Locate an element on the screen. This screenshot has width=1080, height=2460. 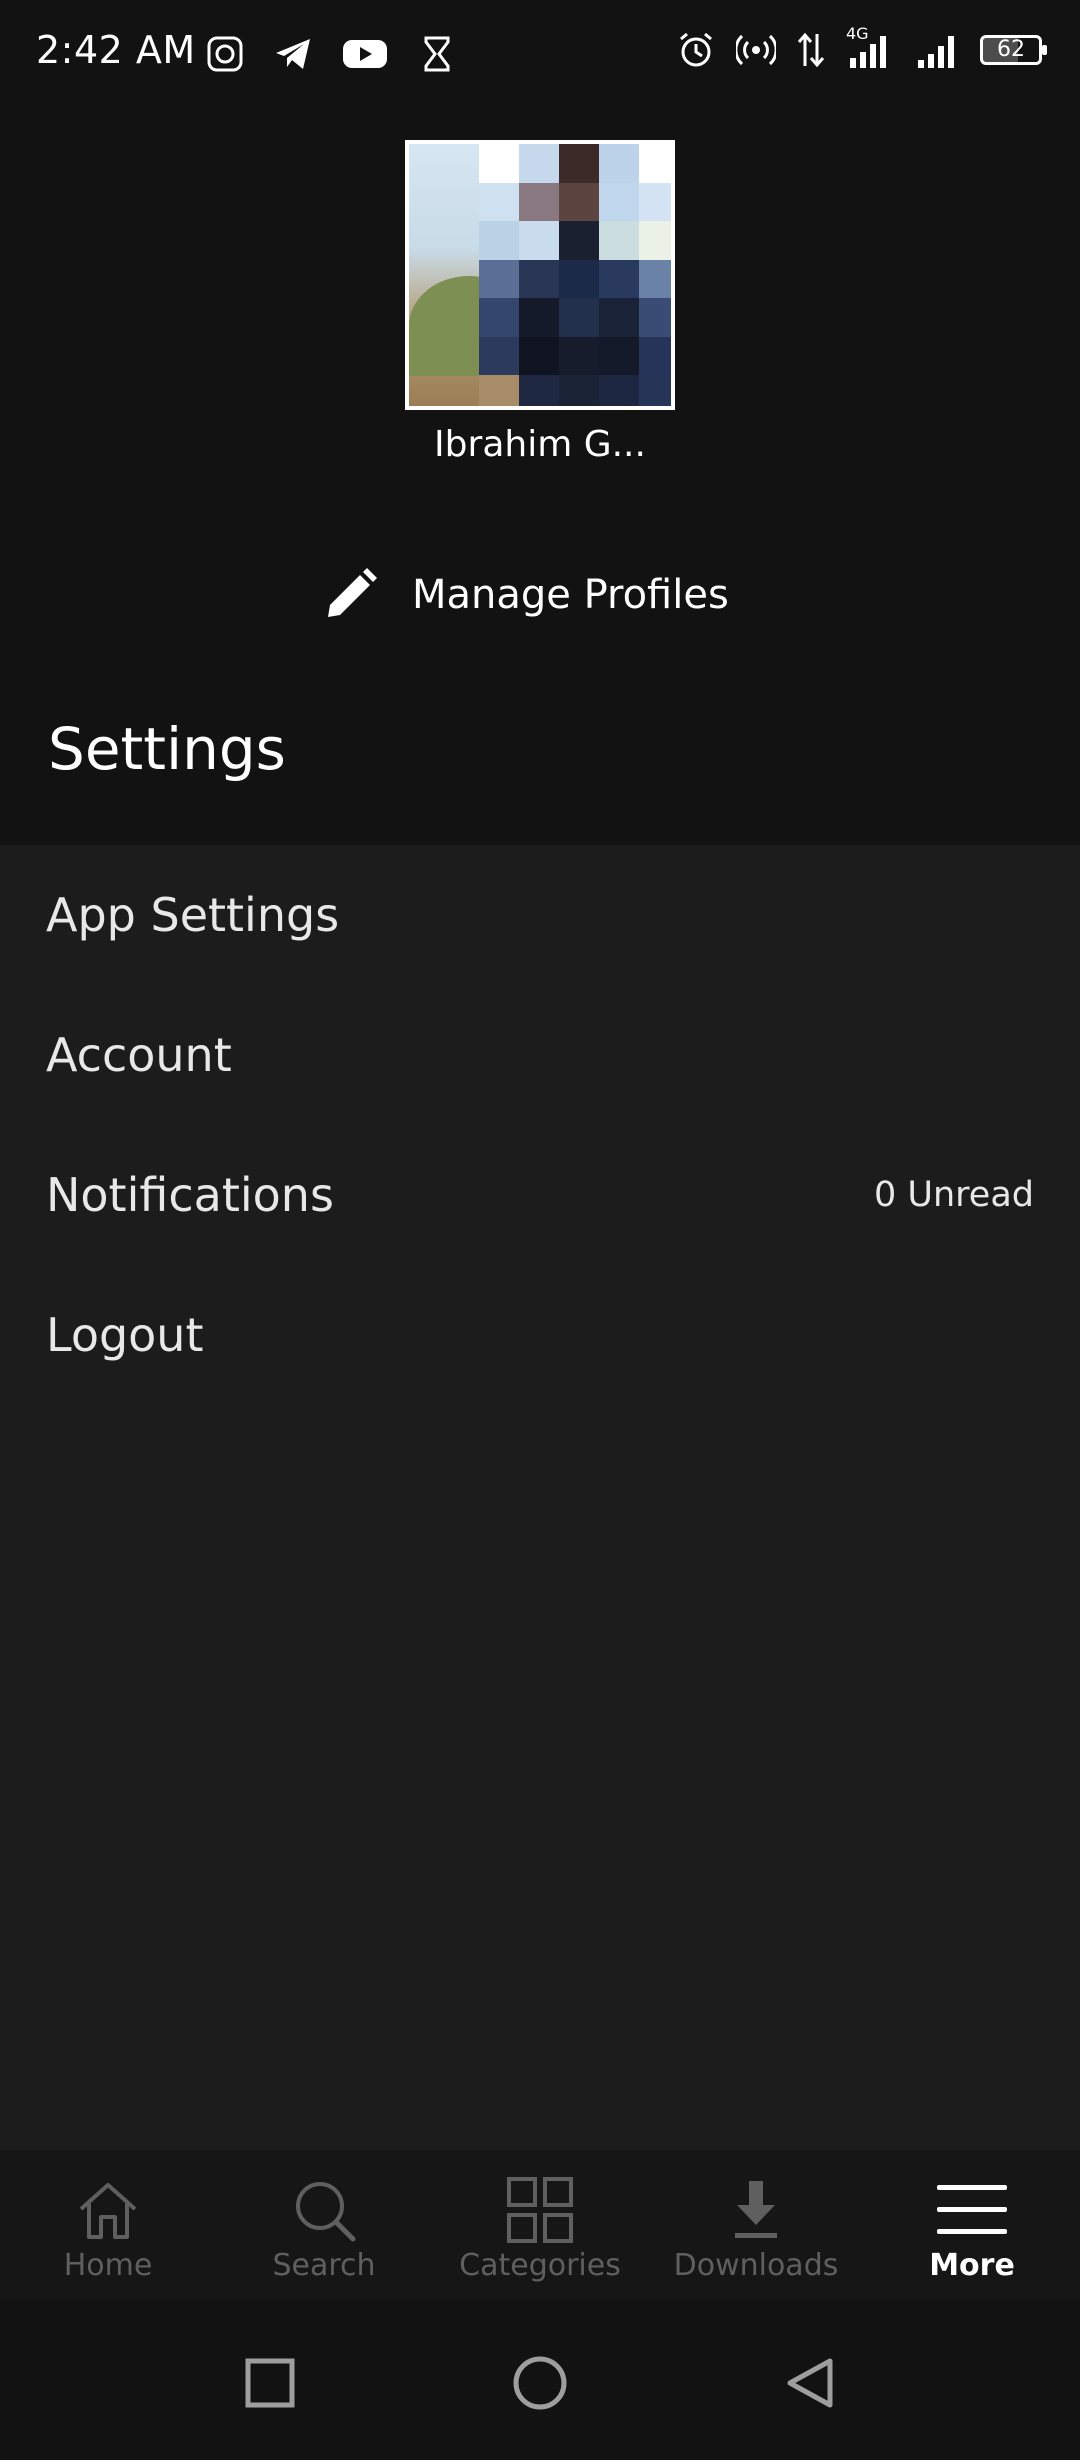
settings-item-account: Account is located at coordinates (540, 1055).